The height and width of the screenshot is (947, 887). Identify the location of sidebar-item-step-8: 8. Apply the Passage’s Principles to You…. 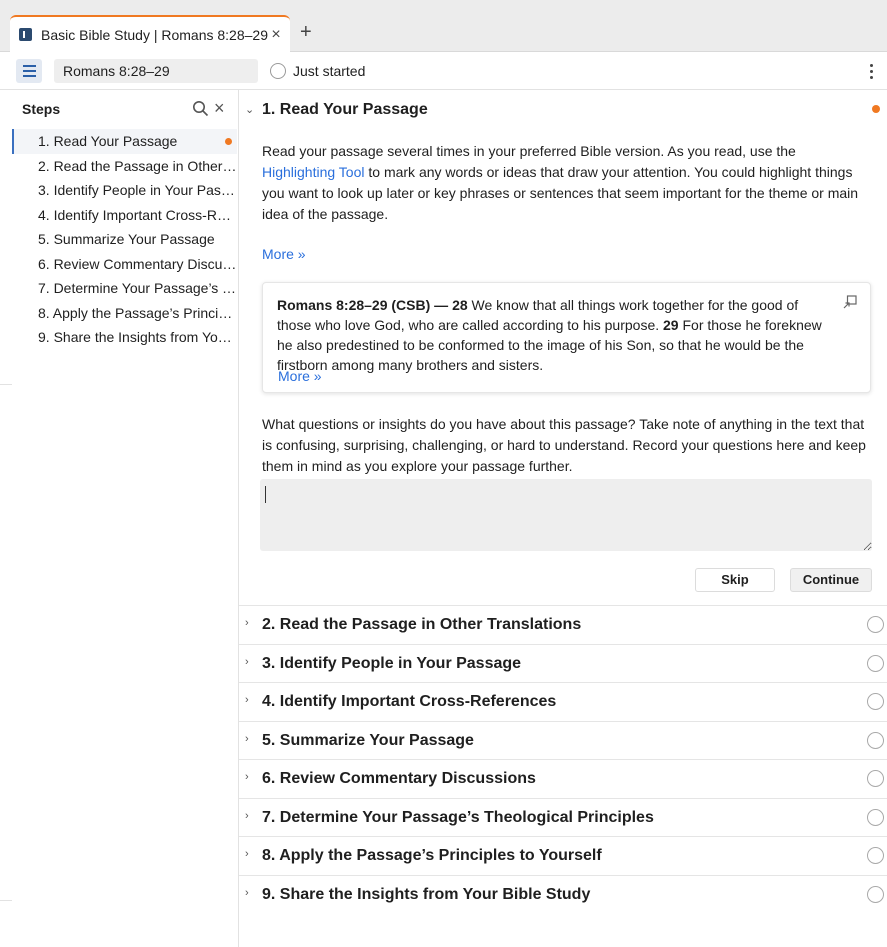
(124, 313).